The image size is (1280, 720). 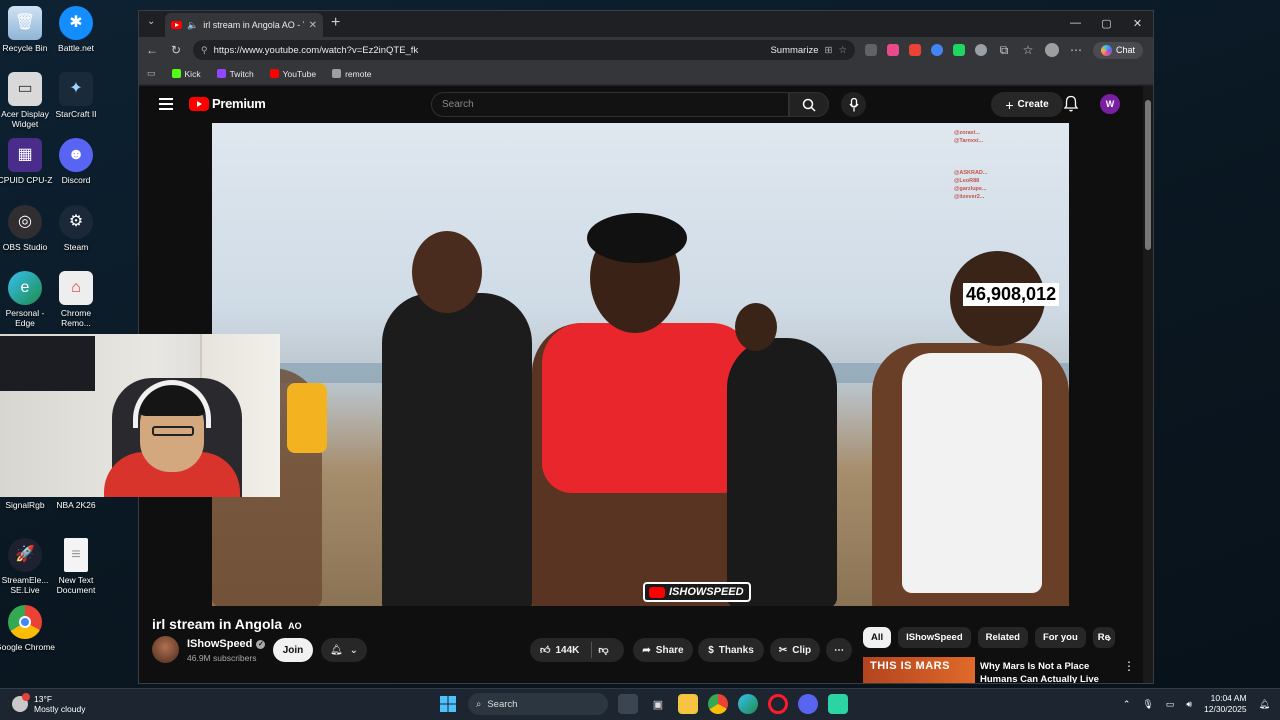 I want to click on speaker-icon: 🔈, so click(x=192, y=25).